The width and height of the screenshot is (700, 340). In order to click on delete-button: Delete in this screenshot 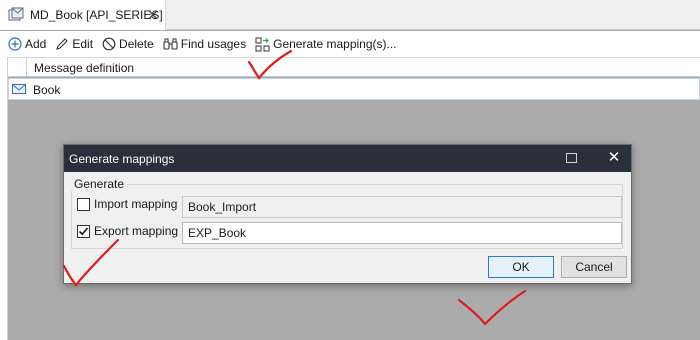, I will do `click(128, 44)`.